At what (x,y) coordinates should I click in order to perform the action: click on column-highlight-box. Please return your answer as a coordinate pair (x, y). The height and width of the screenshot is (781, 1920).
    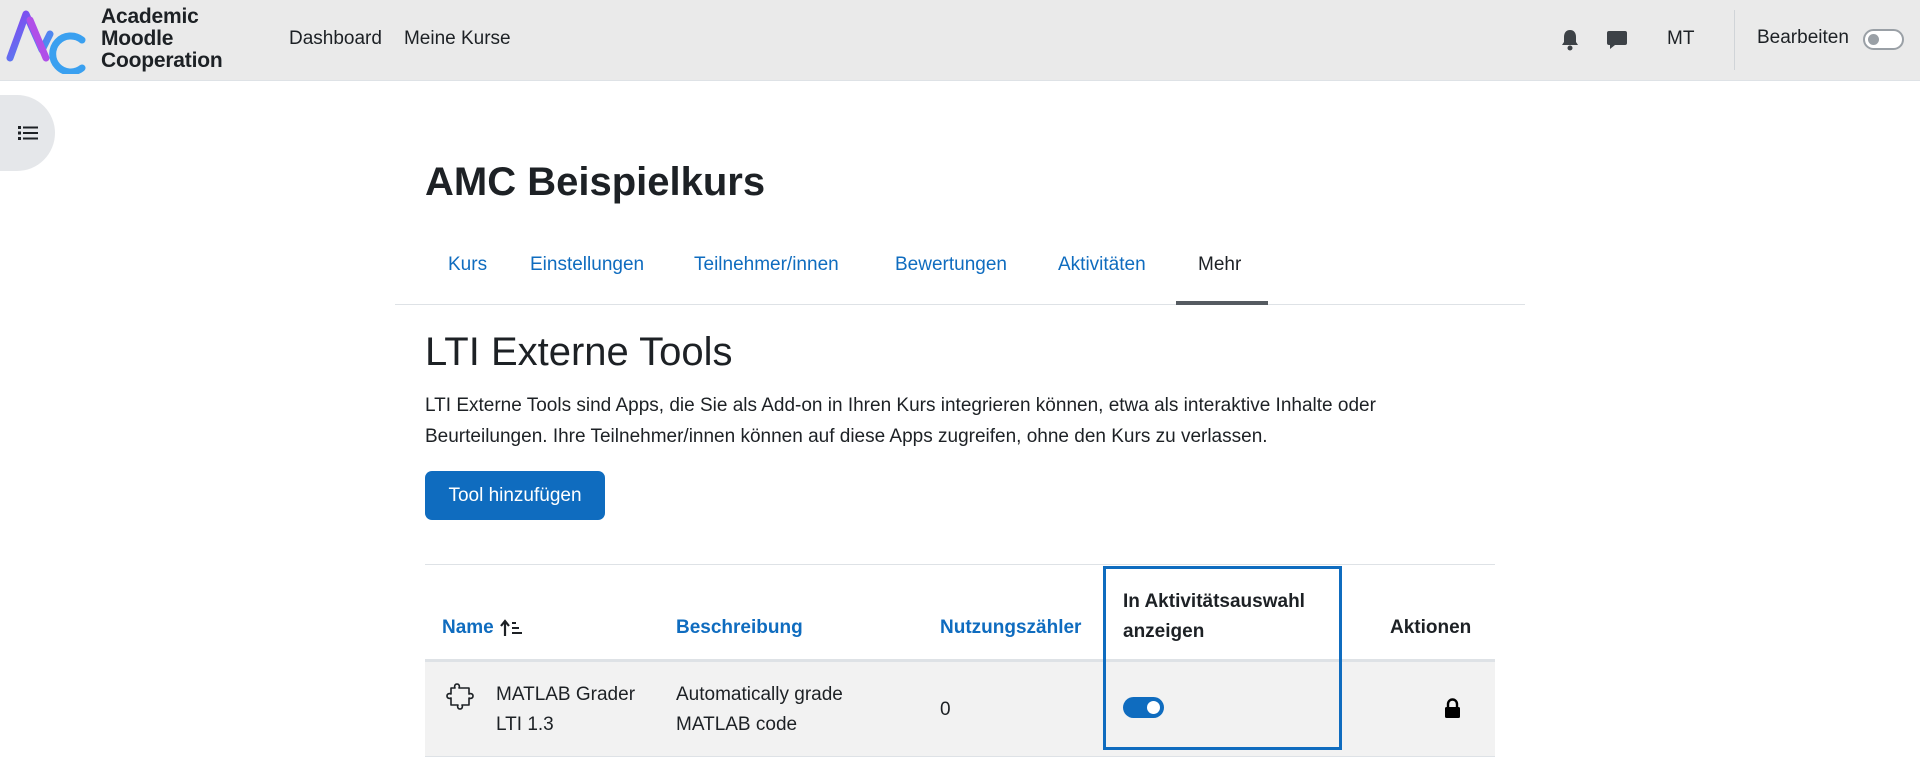
    Looking at the image, I should click on (1222, 658).